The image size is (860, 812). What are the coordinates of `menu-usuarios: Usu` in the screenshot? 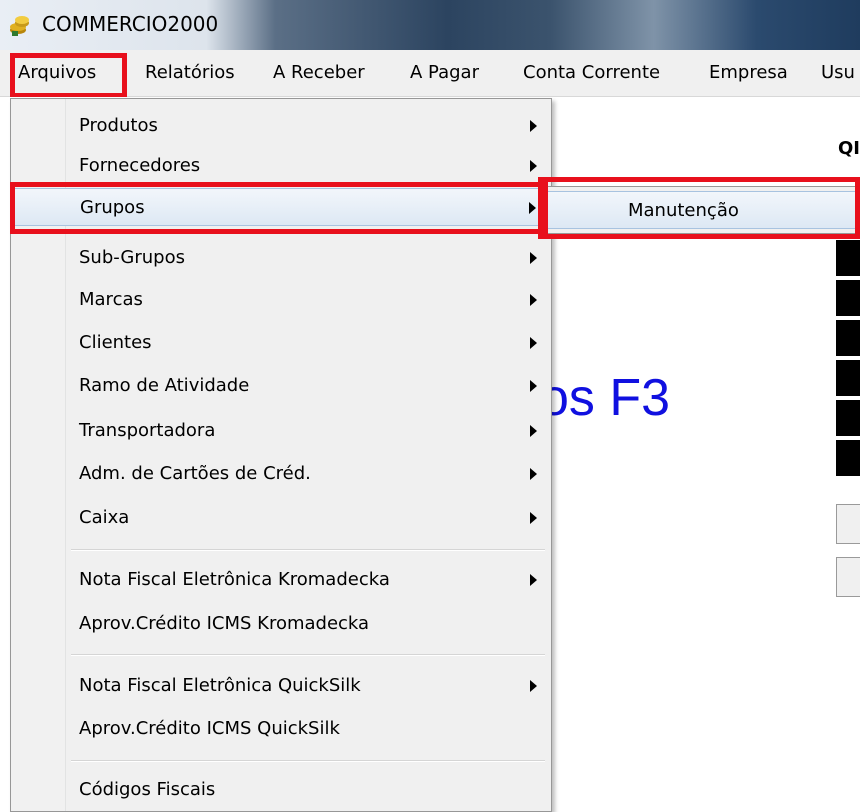 It's located at (838, 72).